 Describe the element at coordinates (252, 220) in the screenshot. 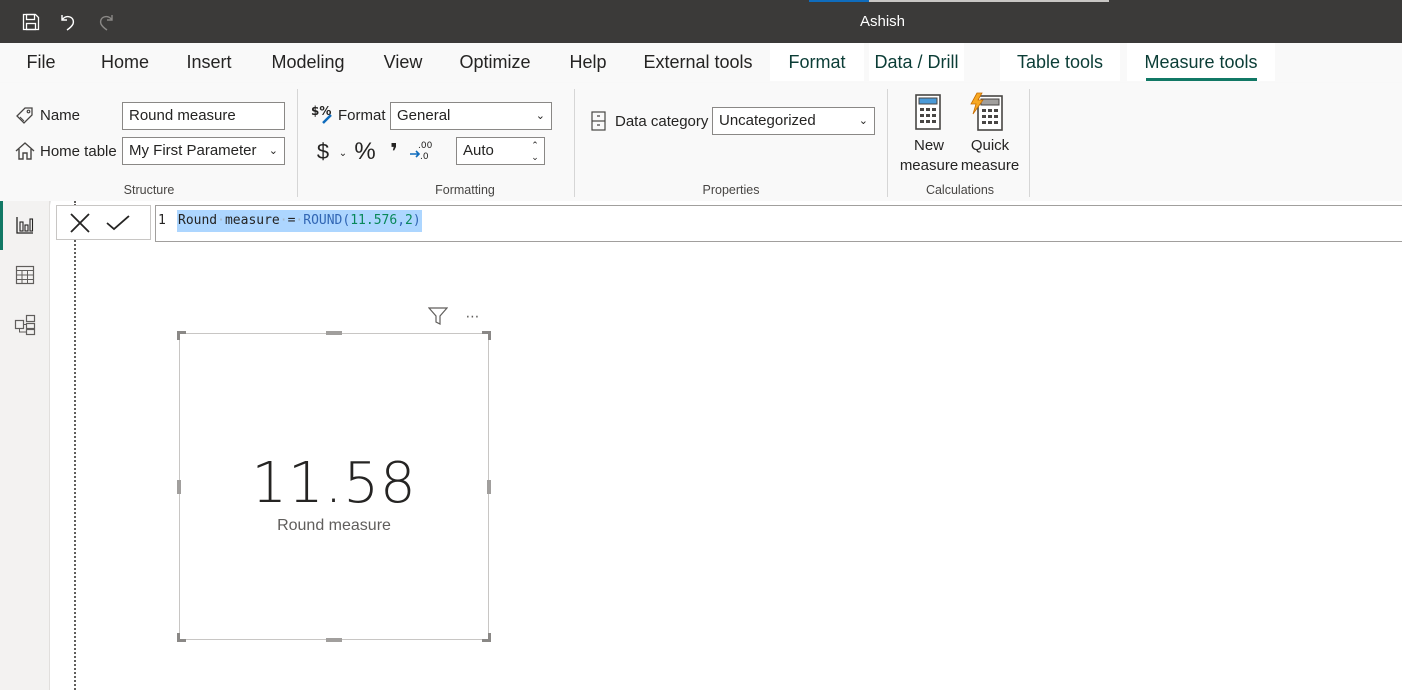

I see `token-measure-name: measure` at that location.